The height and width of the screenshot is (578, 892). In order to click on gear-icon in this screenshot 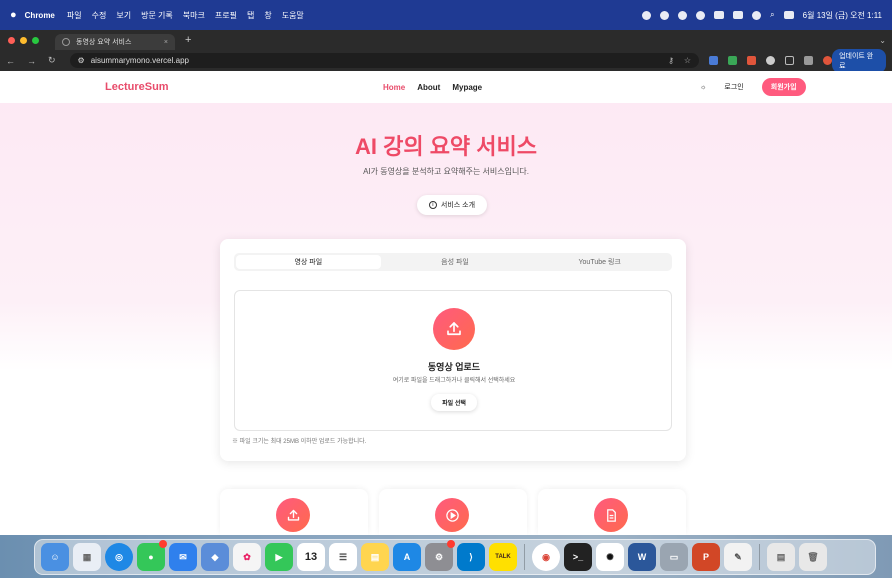, I will do `click(683, 15)`.